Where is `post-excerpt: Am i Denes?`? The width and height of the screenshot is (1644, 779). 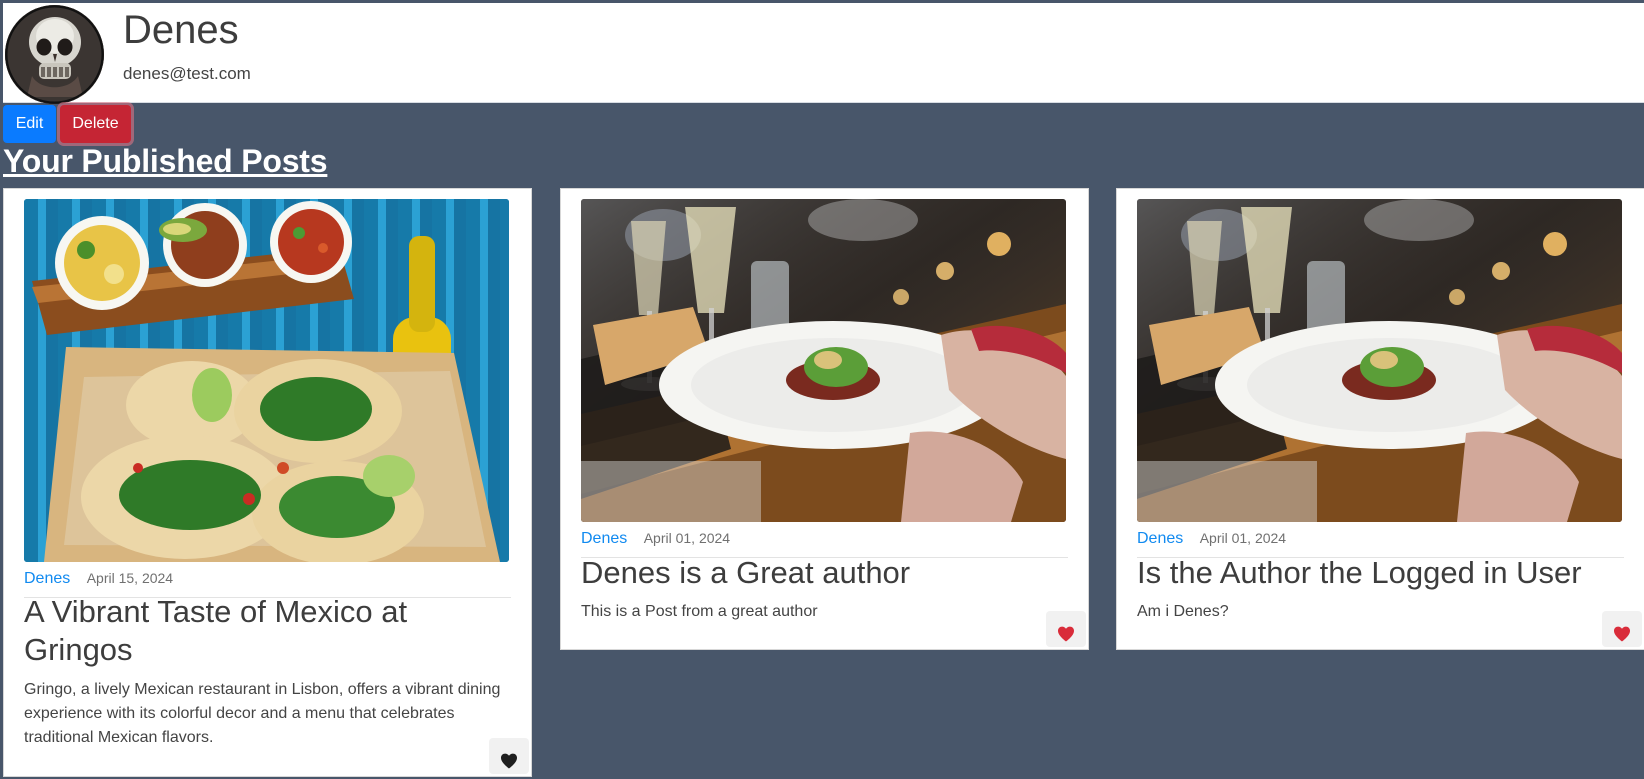
post-excerpt: Am i Denes? is located at coordinates (1183, 611).